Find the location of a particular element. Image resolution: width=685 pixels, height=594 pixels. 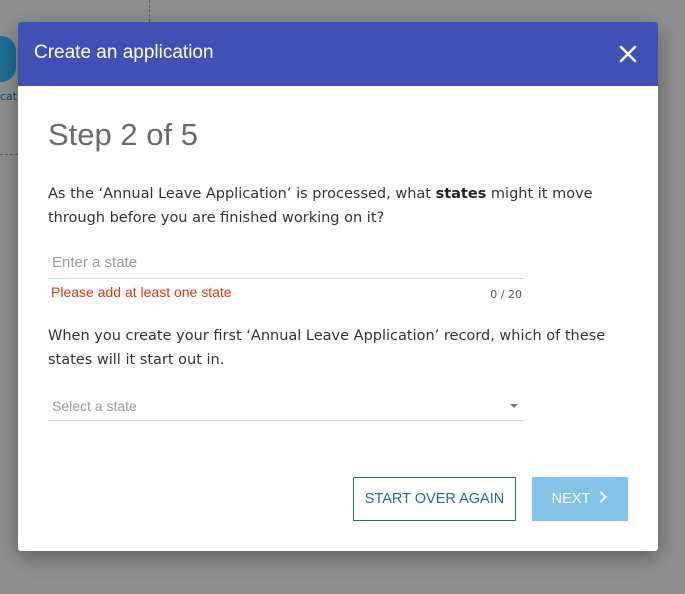

chevron-down-icon is located at coordinates (514, 406).